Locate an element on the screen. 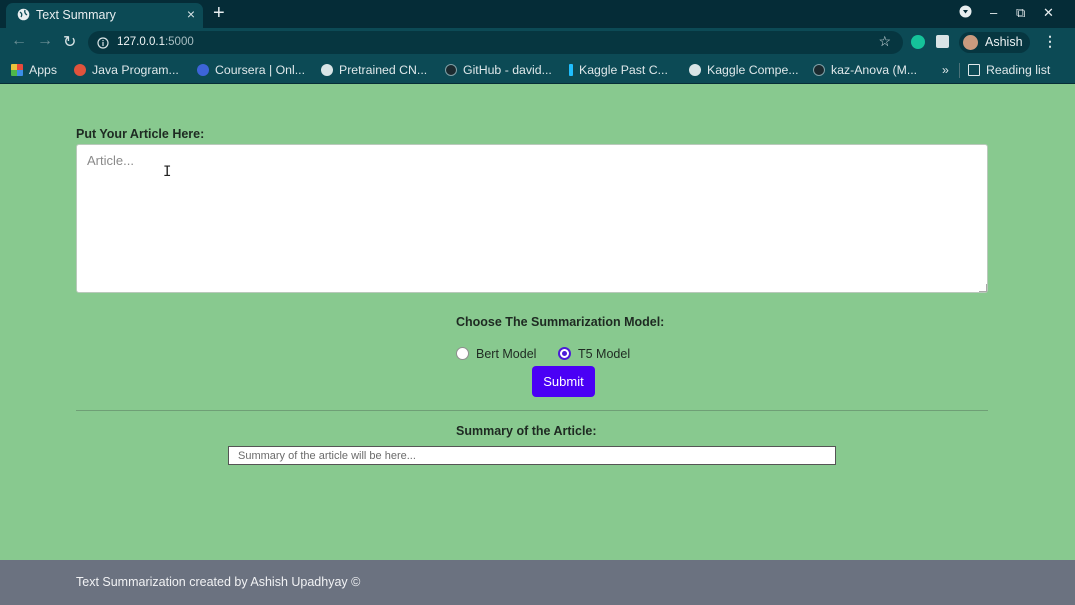 The height and width of the screenshot is (605, 1075). profile-button: Ashish is located at coordinates (994, 42).